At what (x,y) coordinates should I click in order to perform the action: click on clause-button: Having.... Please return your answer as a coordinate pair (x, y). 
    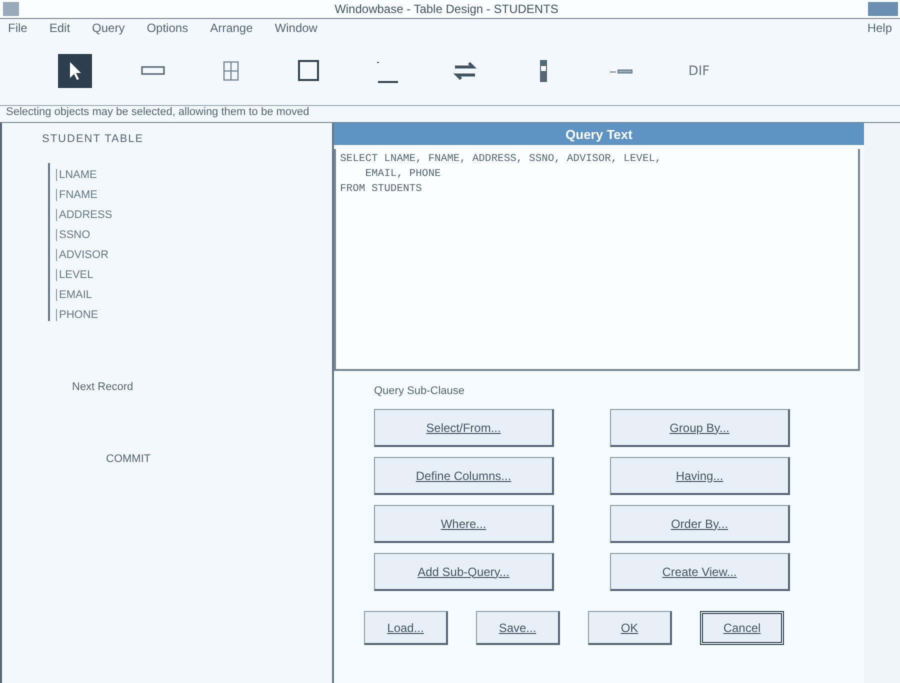
    Looking at the image, I should click on (700, 476).